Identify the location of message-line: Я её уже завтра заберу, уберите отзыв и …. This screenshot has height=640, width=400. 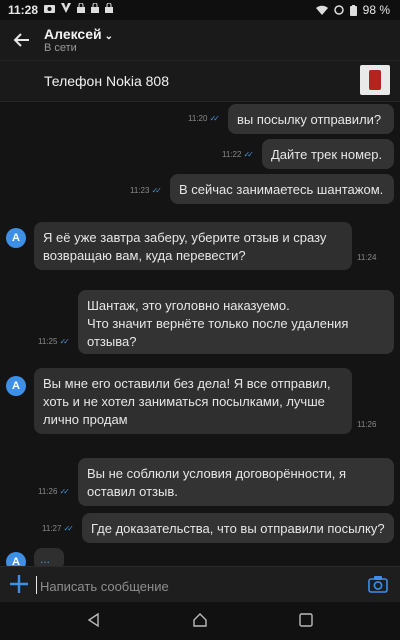
(185, 237).